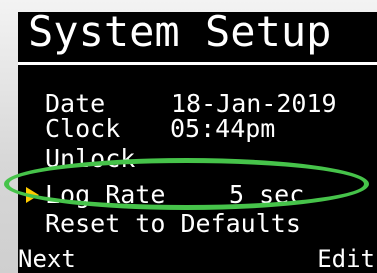 This screenshot has width=377, height=273. Describe the element at coordinates (197, 195) in the screenshot. I see `menu-item-log-rate: Log Rate 5 sec` at that location.